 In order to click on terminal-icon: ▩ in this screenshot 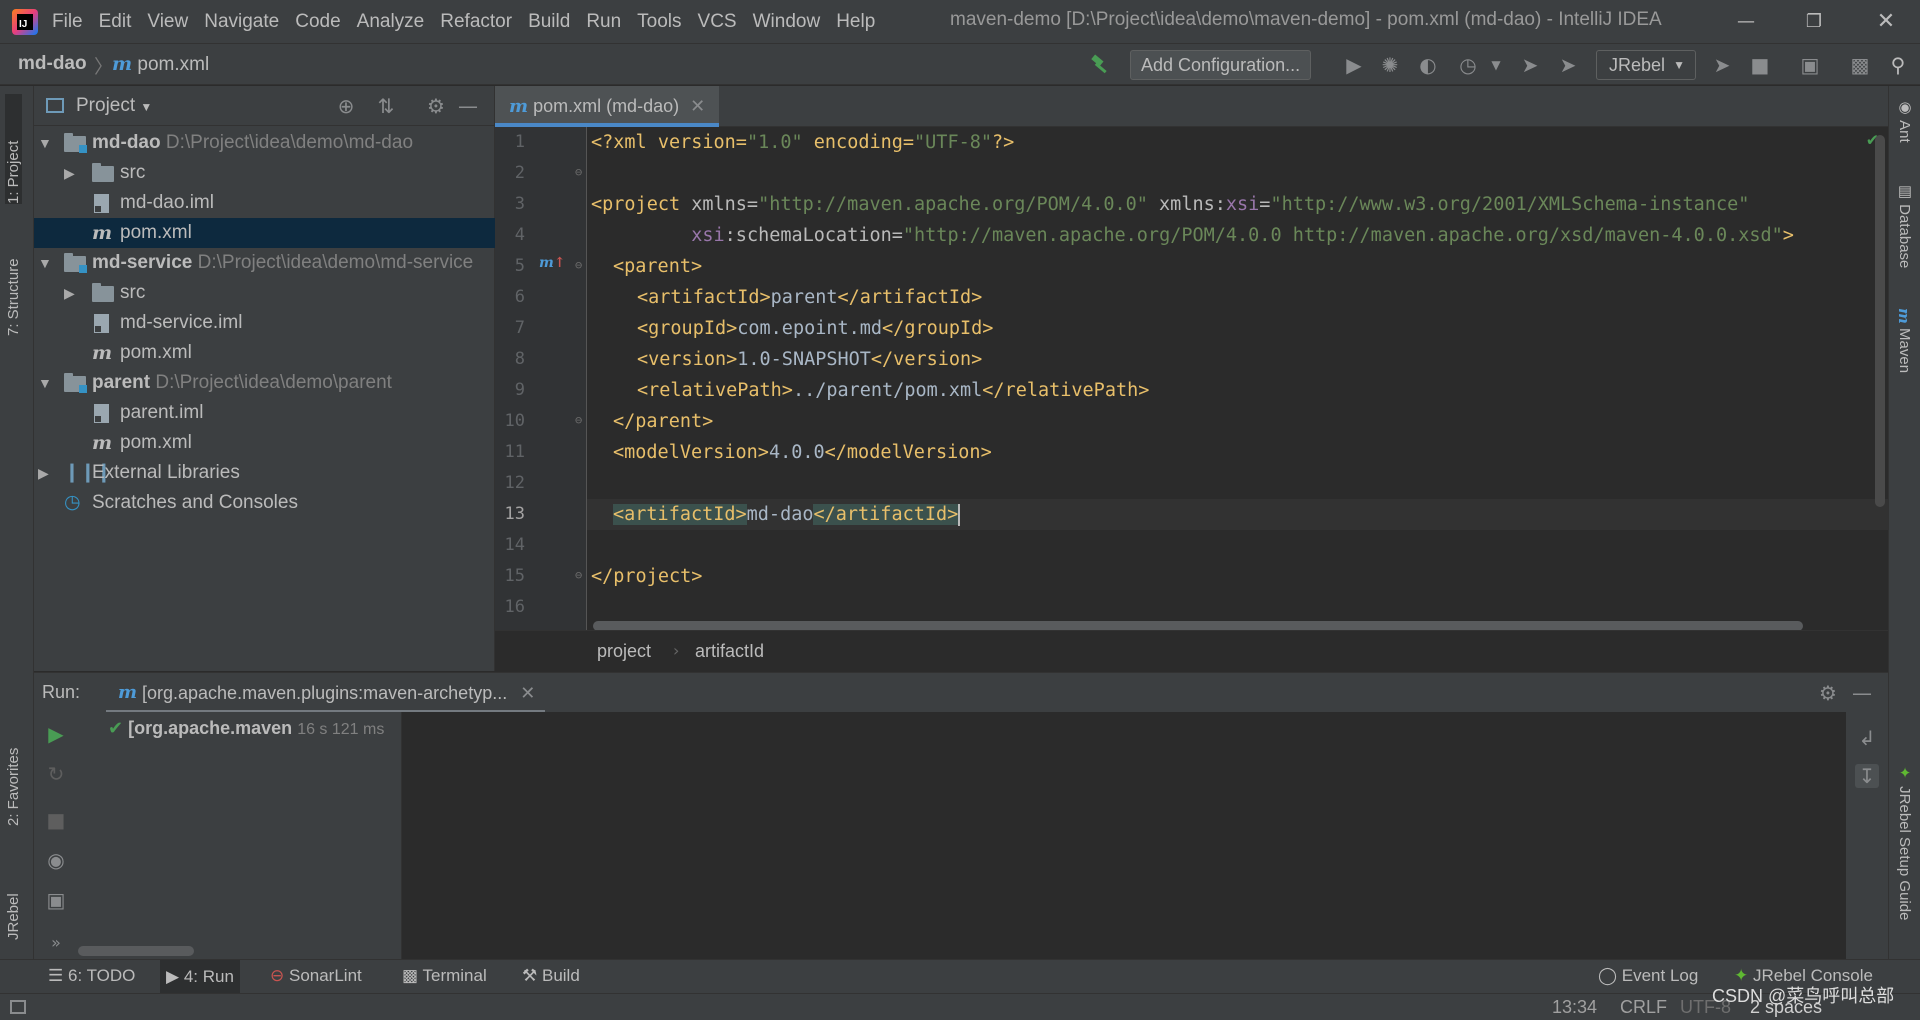, I will do `click(1860, 65)`.